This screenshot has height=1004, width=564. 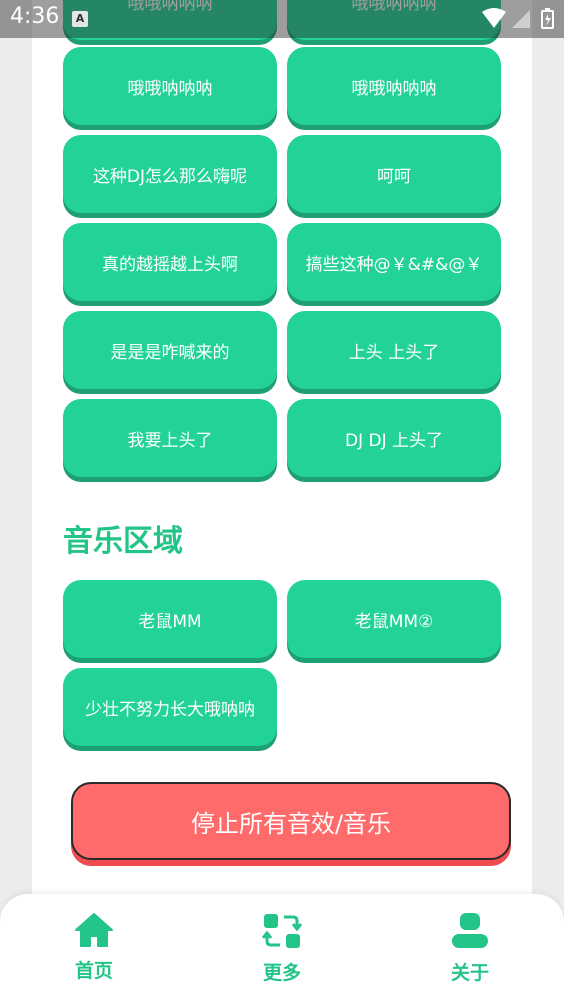 What do you see at coordinates (94, 952) in the screenshot?
I see `nav-item-home: 首页` at bounding box center [94, 952].